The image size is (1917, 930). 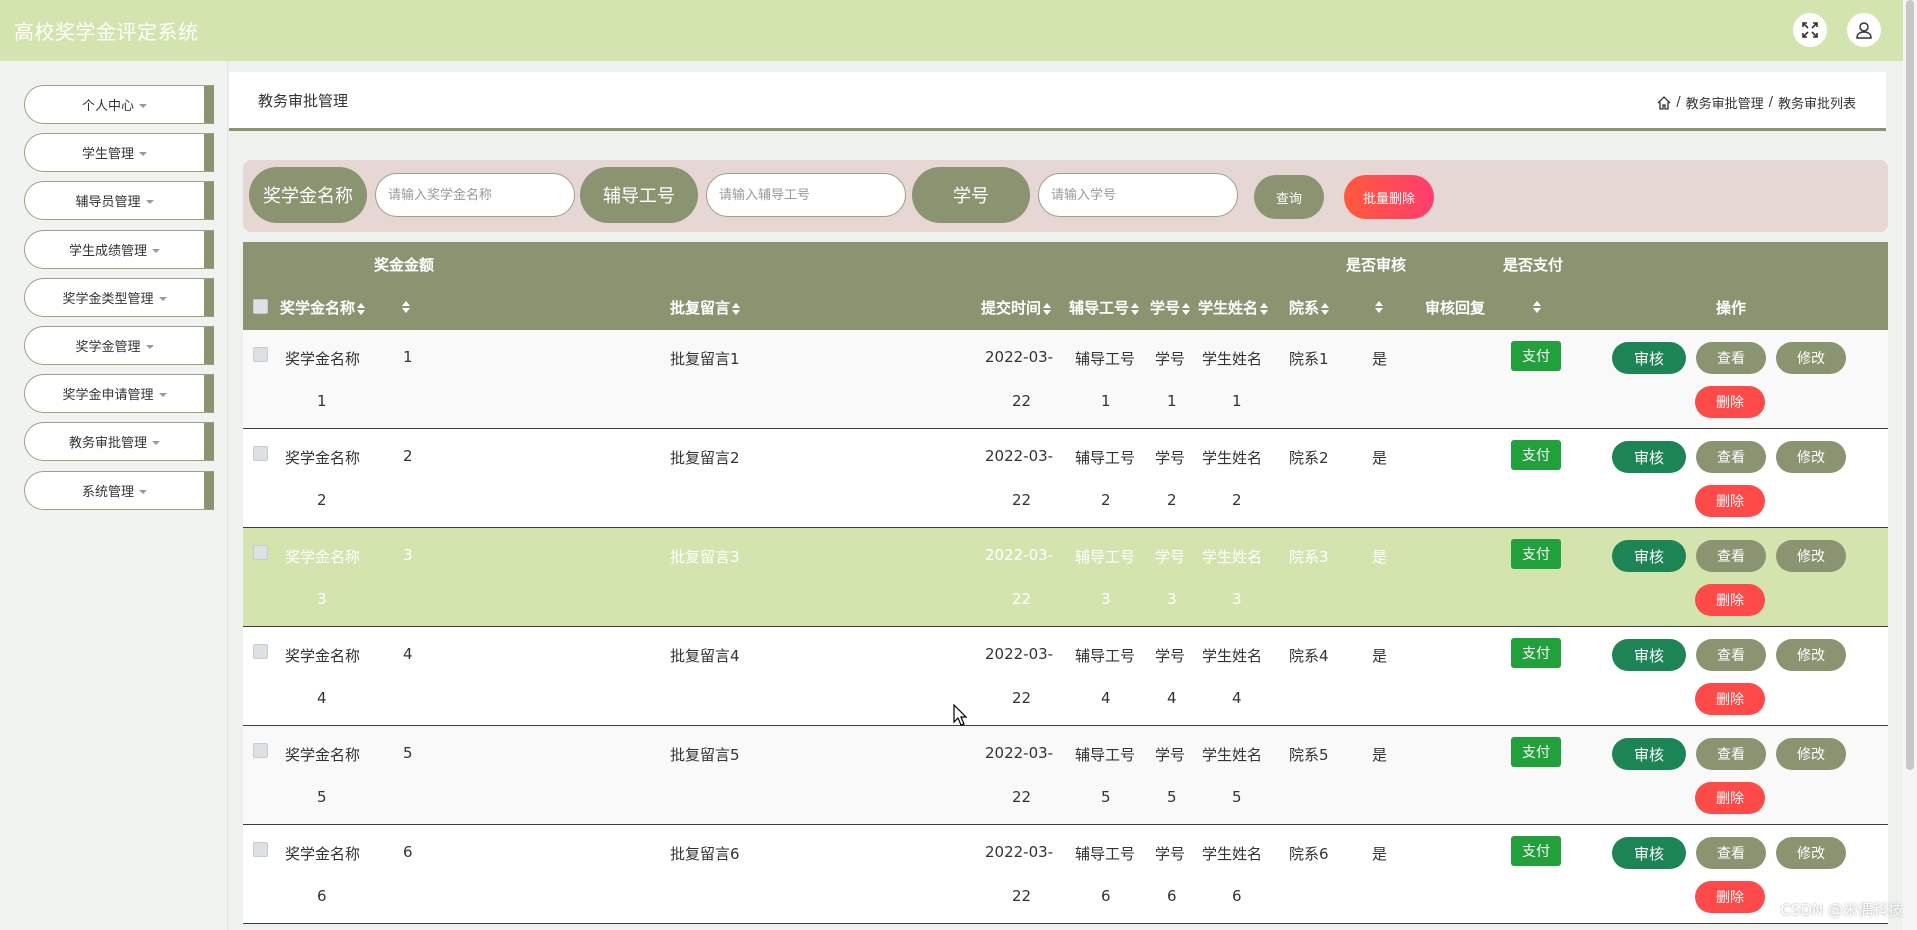 What do you see at coordinates (1172, 401) in the screenshot?
I see `cell-student-no-suffix: 1` at bounding box center [1172, 401].